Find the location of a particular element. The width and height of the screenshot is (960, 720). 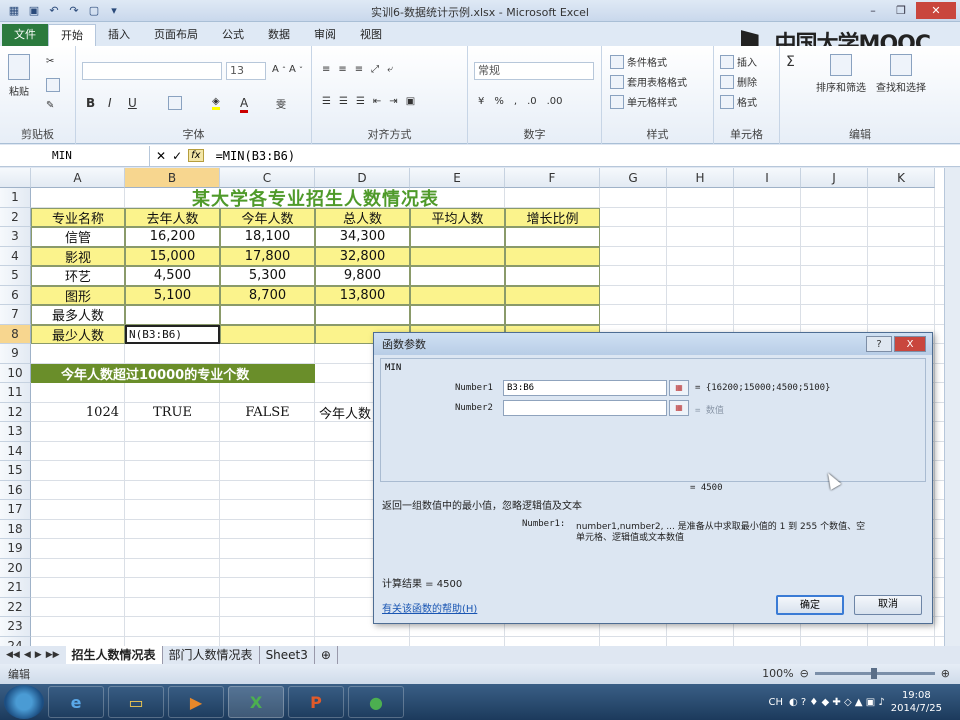

row-label: 最多人数 is located at coordinates (78, 315).